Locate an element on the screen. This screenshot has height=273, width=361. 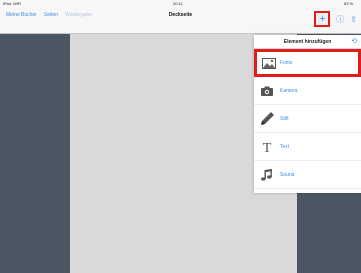
popover-title: Element hinzufügen is located at coordinates (307, 42).